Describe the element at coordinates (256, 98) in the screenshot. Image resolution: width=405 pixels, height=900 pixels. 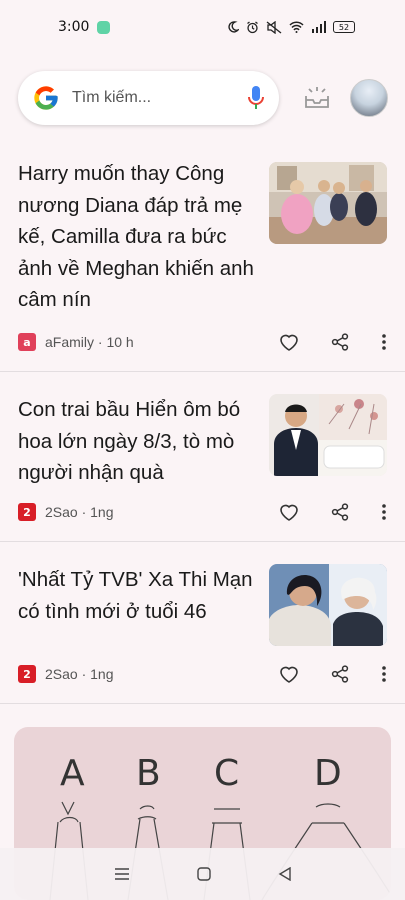
I see `mic-icon` at that location.